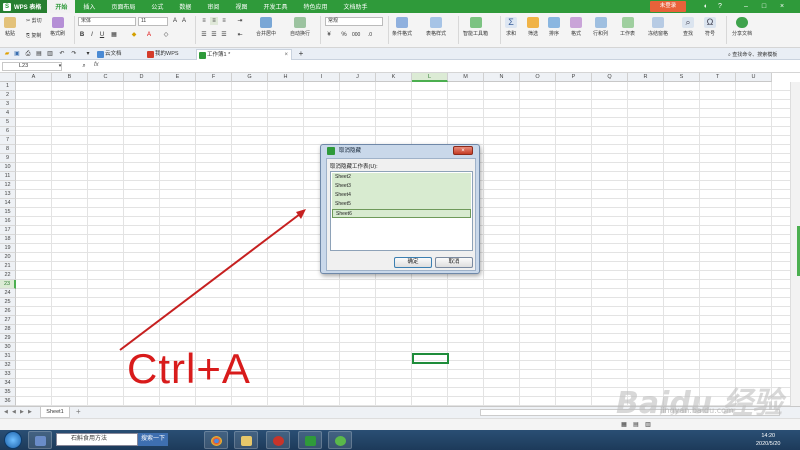 The image size is (800, 450). I want to click on increase-decimal-icon: .0, so click(370, 35).